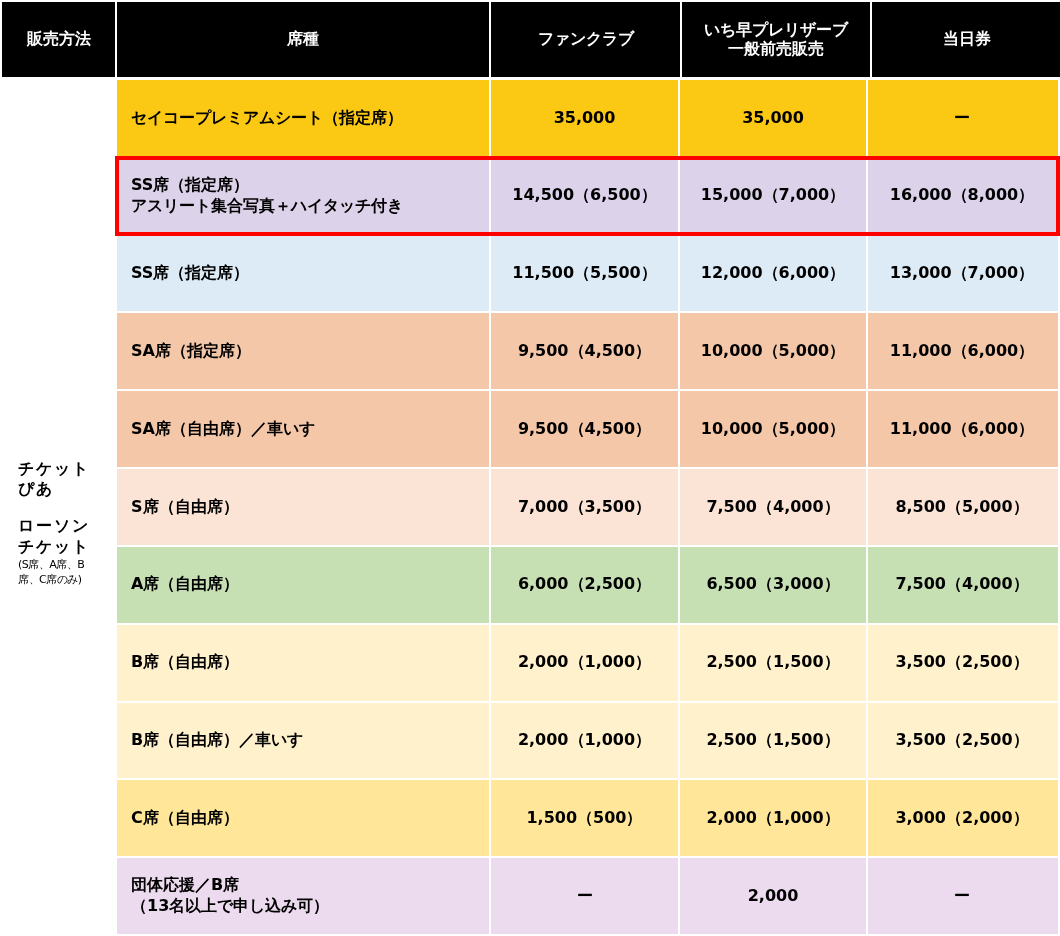 The image size is (1060, 936). What do you see at coordinates (217, 740) in the screenshot?
I see `seat-type: B席（自由席）／車いす` at bounding box center [217, 740].